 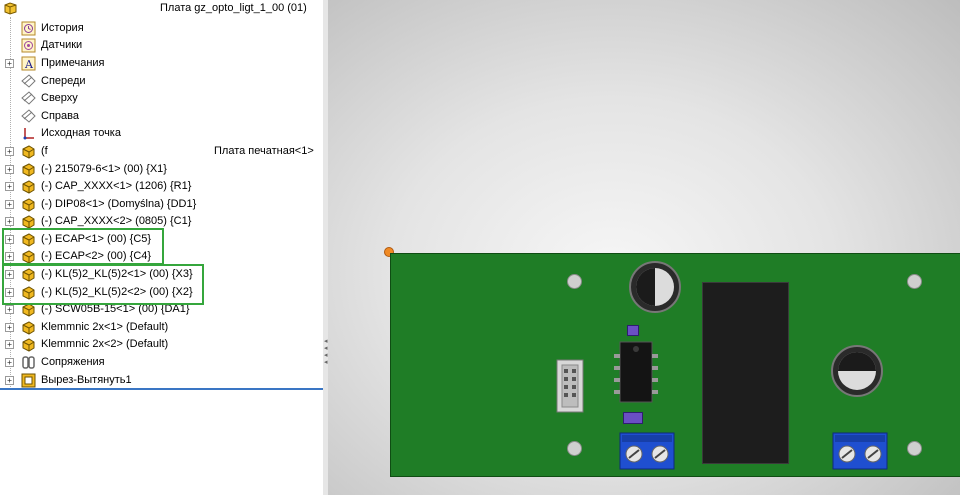 What do you see at coordinates (59, 98) in the screenshot?
I see `tree-item-label: Сверху` at bounding box center [59, 98].